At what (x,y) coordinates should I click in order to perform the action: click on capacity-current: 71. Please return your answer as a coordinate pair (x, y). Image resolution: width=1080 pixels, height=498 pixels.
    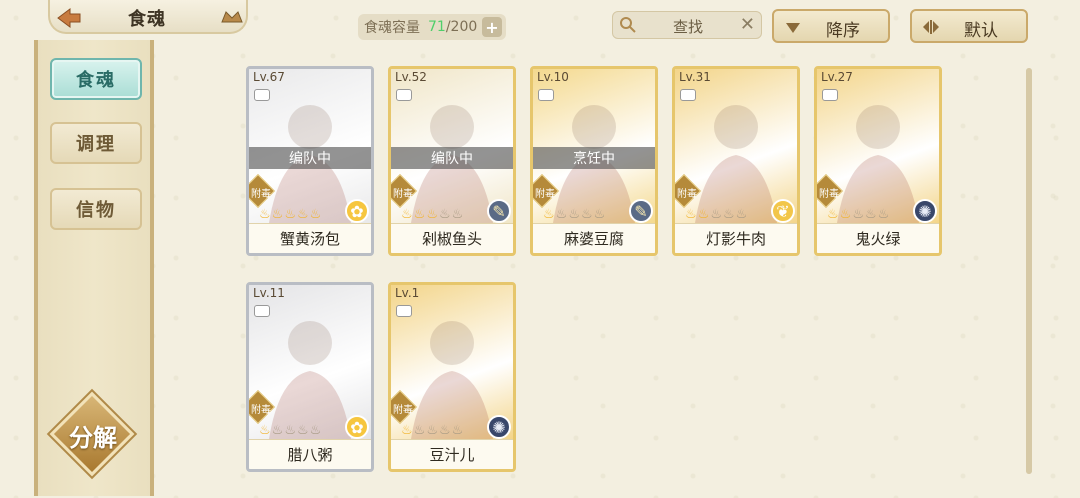
    Looking at the image, I should click on (437, 27).